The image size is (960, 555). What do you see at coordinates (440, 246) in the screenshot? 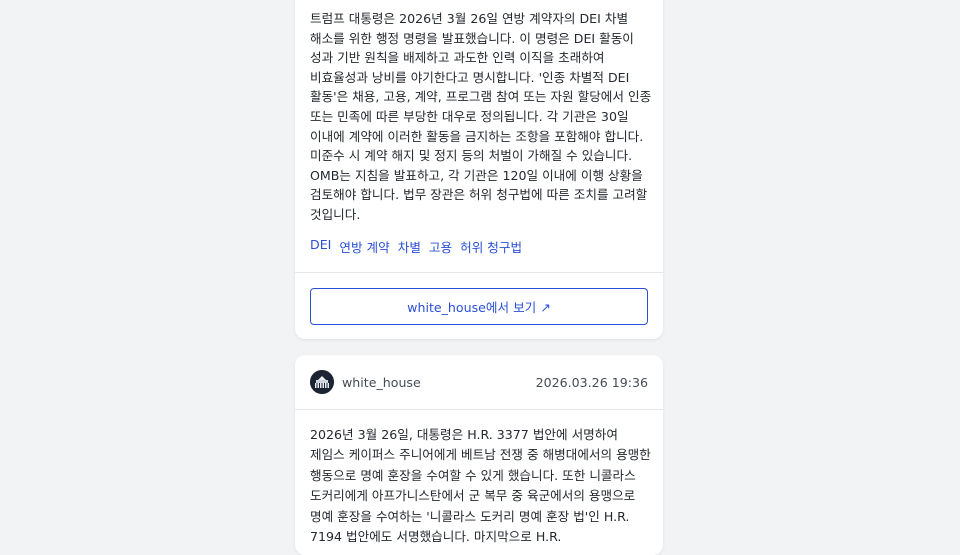
I see `tag-employment: 고용` at bounding box center [440, 246].